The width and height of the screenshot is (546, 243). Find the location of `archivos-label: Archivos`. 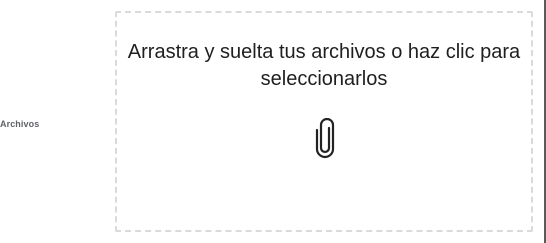

archivos-label: Archivos is located at coordinates (20, 124).